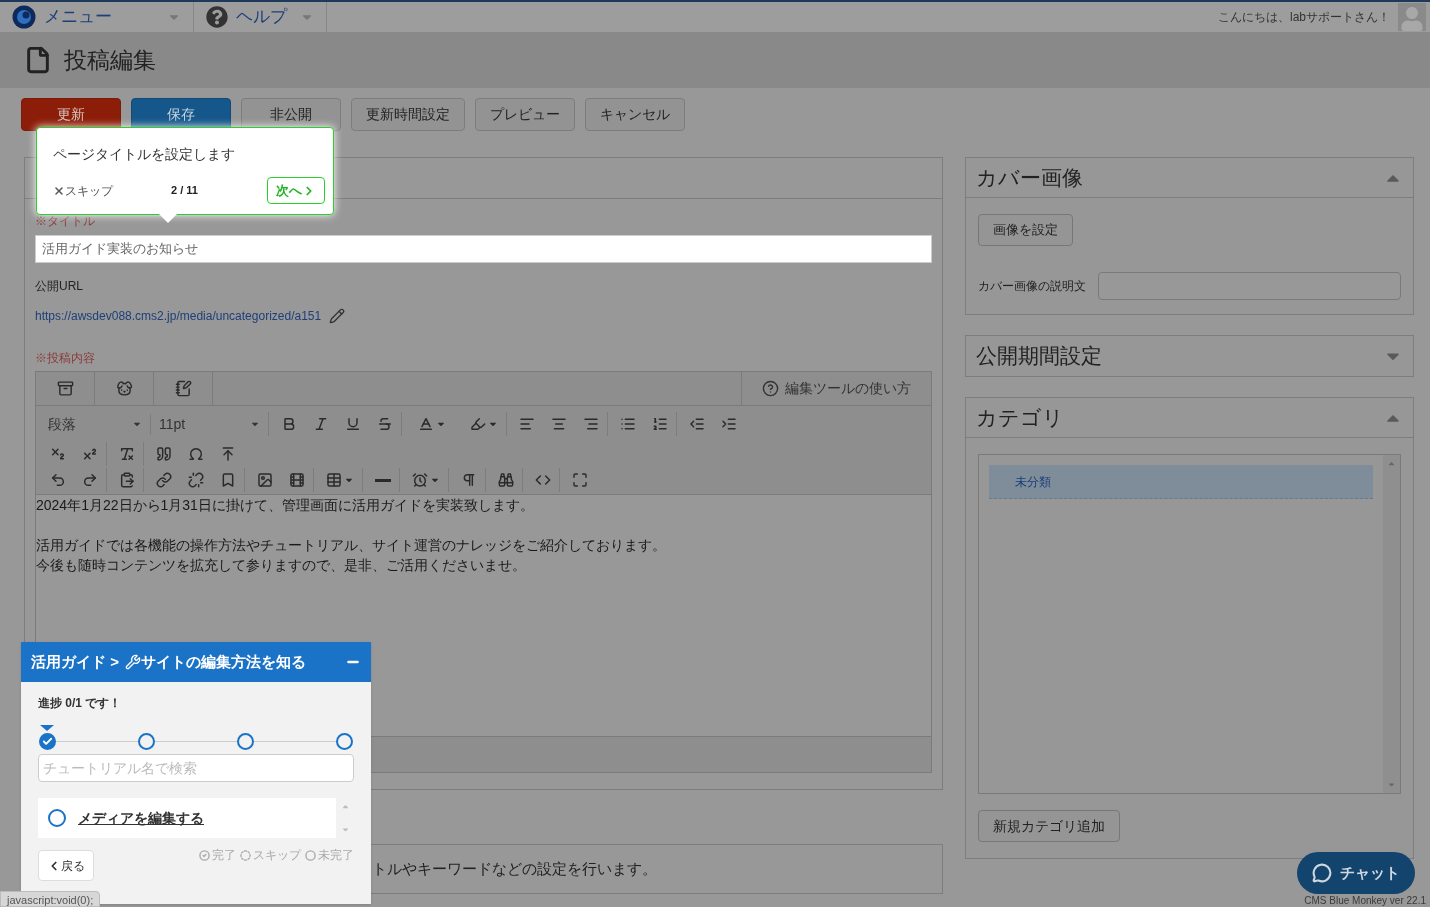 The width and height of the screenshot is (1430, 907). Describe the element at coordinates (184, 191) in the screenshot. I see `step-counter: 2 / 11` at that location.